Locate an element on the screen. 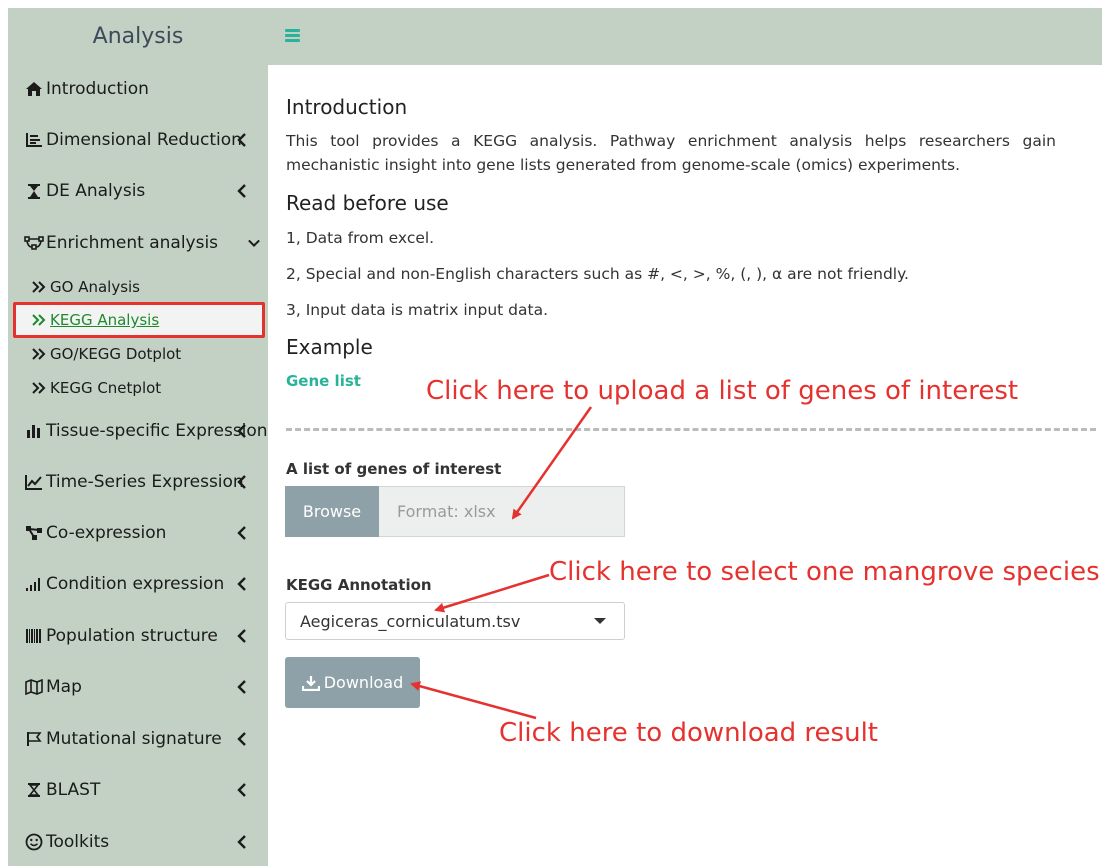 Image resolution: width=1102 pixels, height=866 pixels. top-navbar is located at coordinates (685, 36).